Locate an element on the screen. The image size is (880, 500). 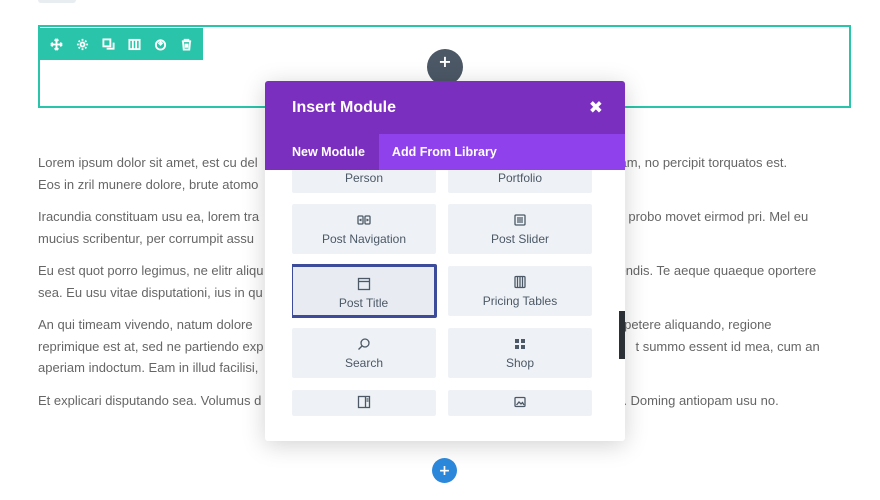
module-slider is located at coordinates (520, 403).